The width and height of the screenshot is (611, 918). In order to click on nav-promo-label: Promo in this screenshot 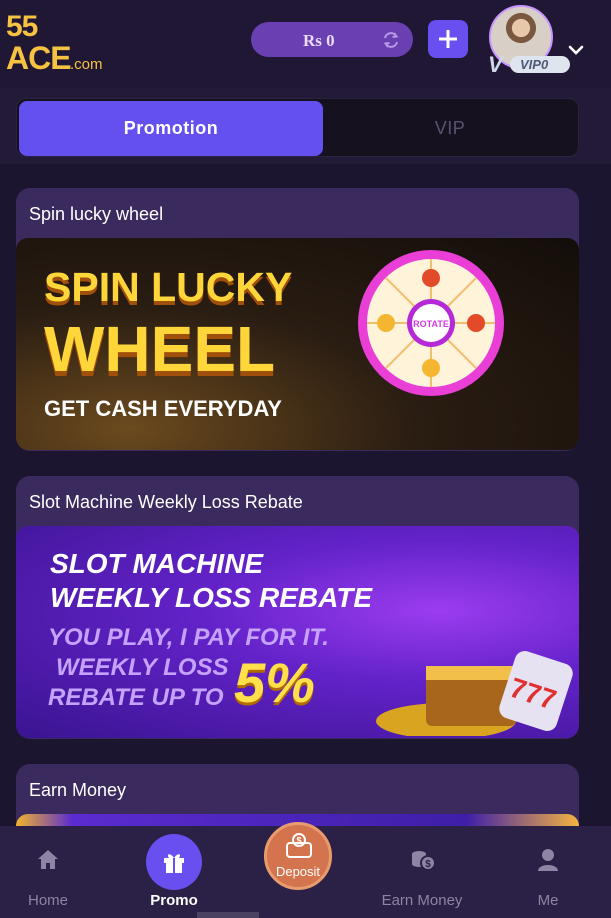, I will do `click(174, 900)`.